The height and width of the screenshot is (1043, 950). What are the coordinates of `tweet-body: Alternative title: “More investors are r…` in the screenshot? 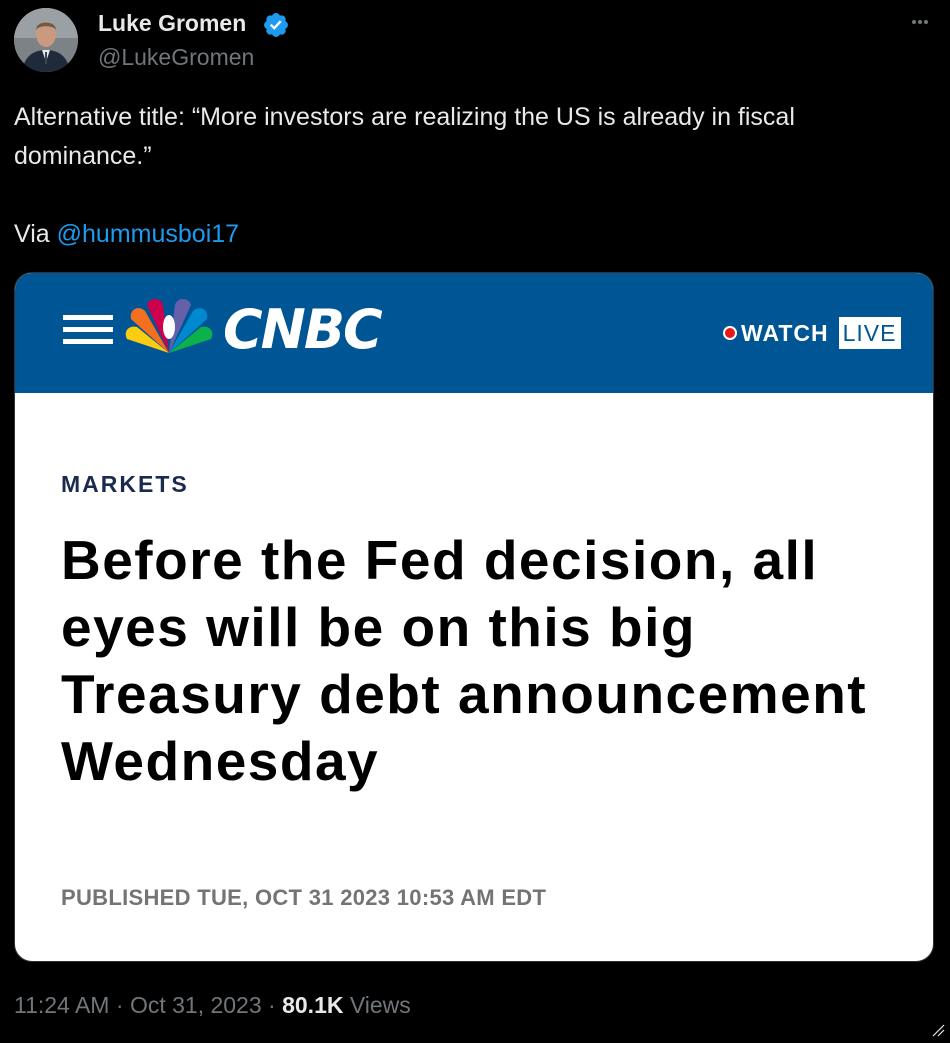 It's located at (404, 136).